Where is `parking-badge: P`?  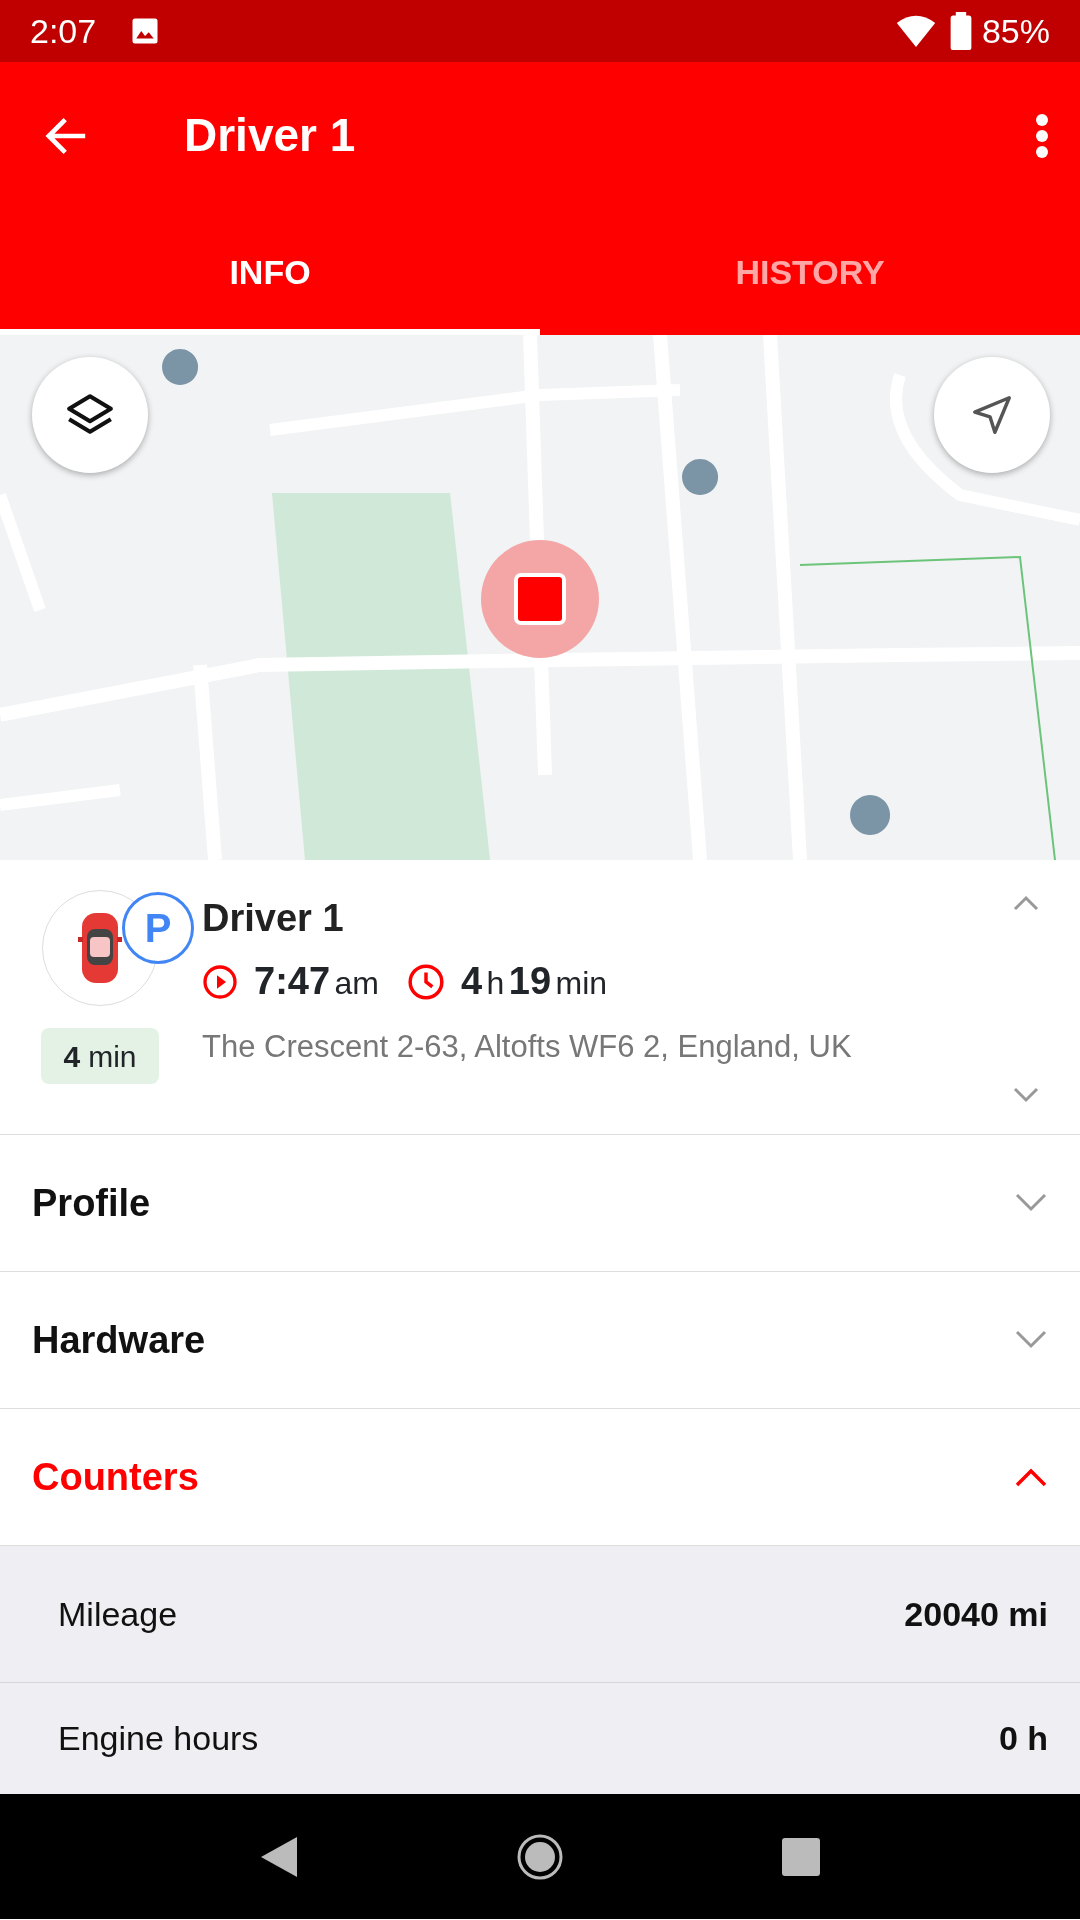
parking-badge: P is located at coordinates (158, 928).